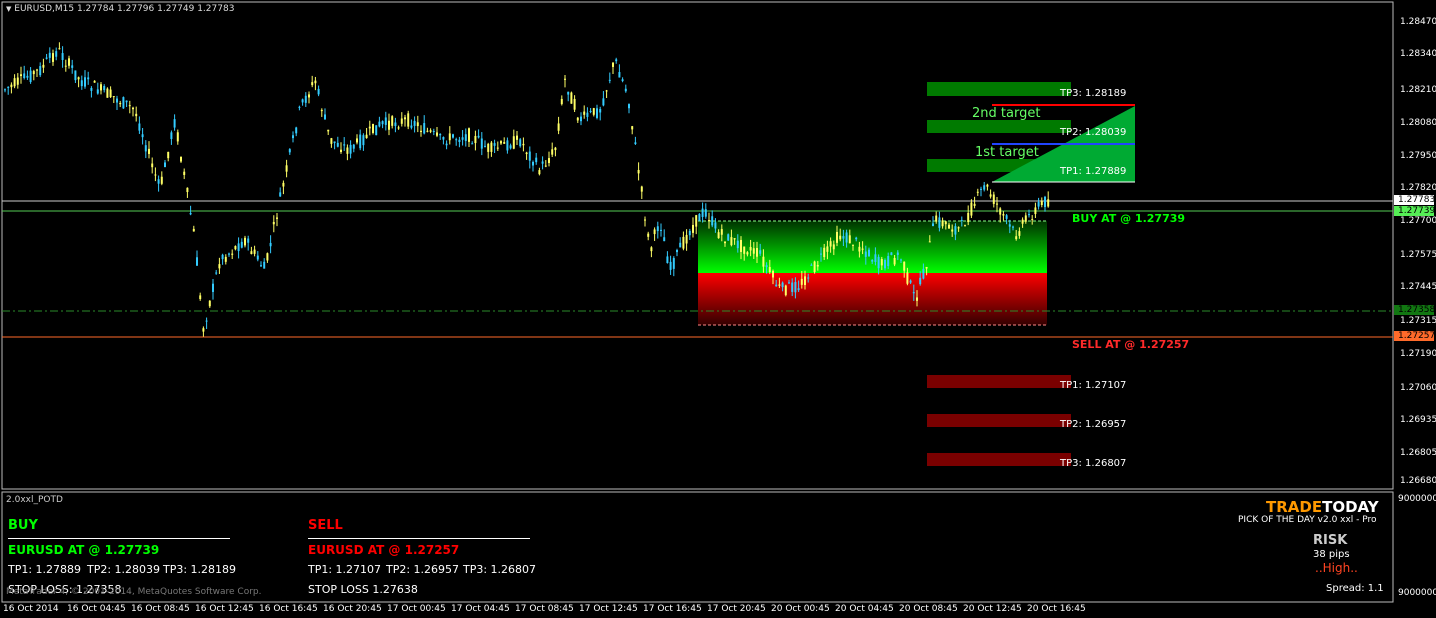  What do you see at coordinates (992, 609) in the screenshot?
I see `time-axis-label: 20 Oct 12:45` at bounding box center [992, 609].